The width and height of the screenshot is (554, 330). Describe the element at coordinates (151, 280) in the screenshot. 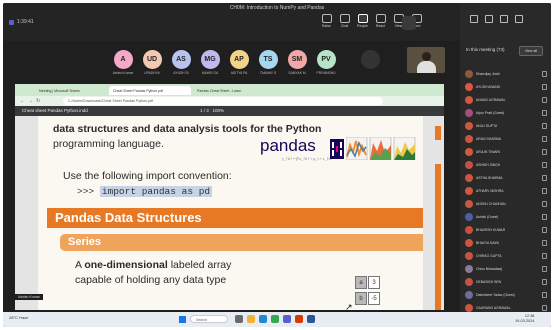

I see `series-description-2: capable of holding any data type` at that location.